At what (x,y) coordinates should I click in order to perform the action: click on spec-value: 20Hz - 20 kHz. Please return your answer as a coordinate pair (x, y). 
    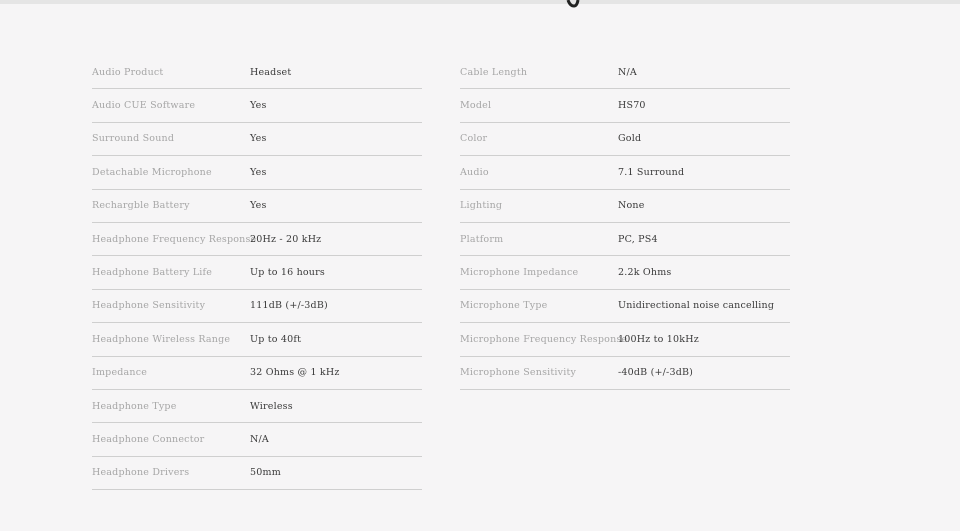
    Looking at the image, I should click on (286, 239).